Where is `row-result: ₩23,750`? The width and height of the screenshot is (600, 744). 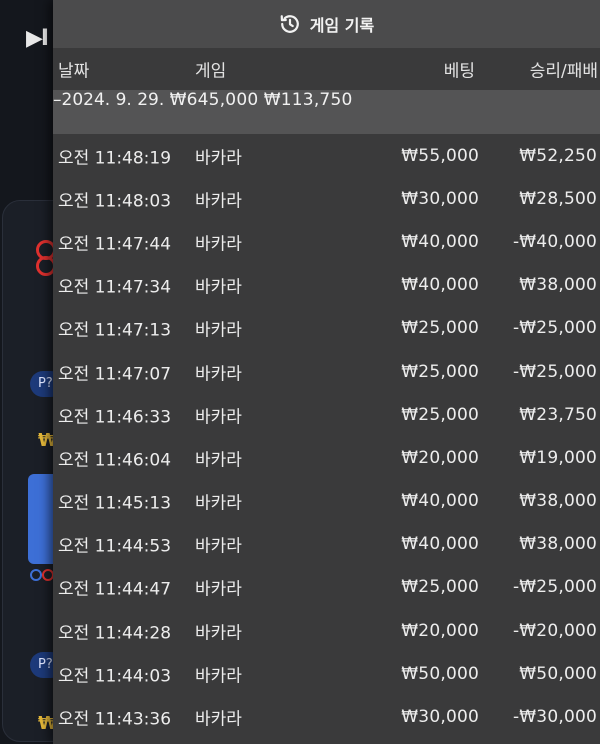 row-result: ₩23,750 is located at coordinates (558, 414).